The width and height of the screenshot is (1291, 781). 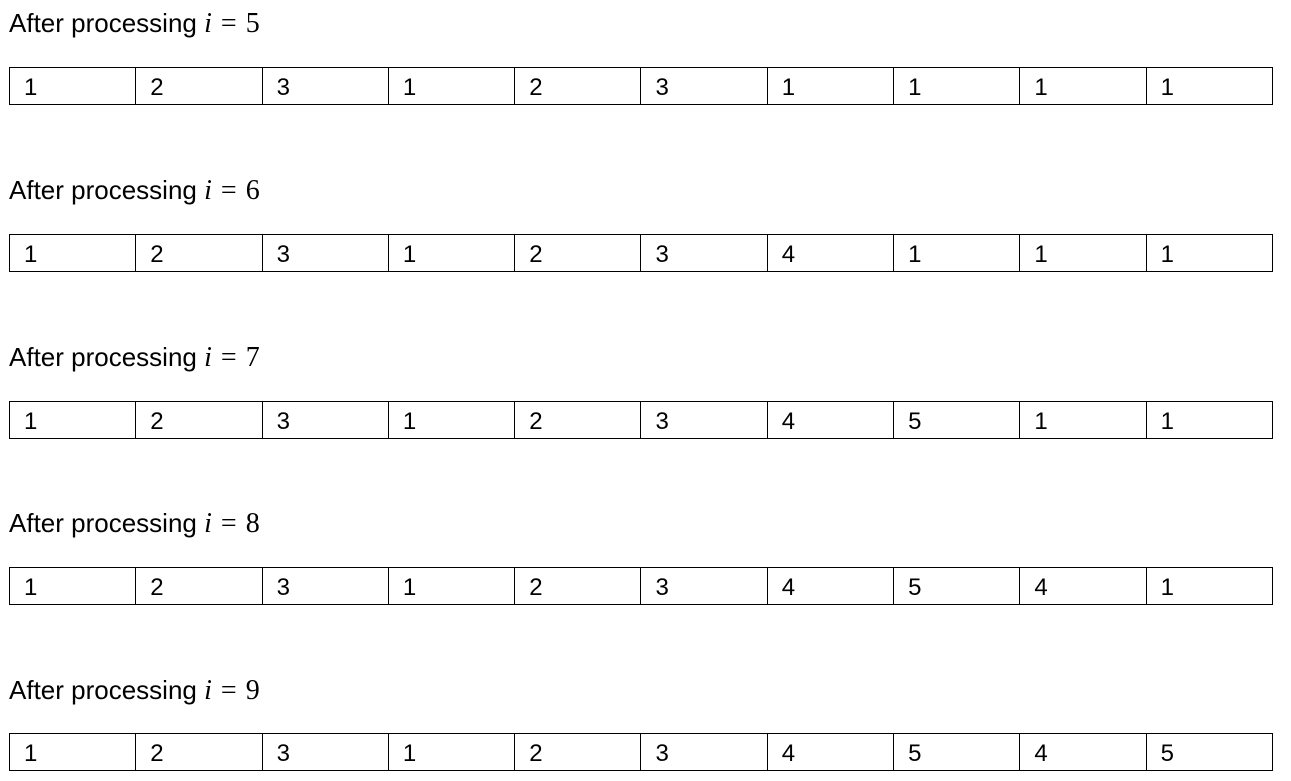 I want to click on math-expression: i = 9, so click(x=232, y=690).